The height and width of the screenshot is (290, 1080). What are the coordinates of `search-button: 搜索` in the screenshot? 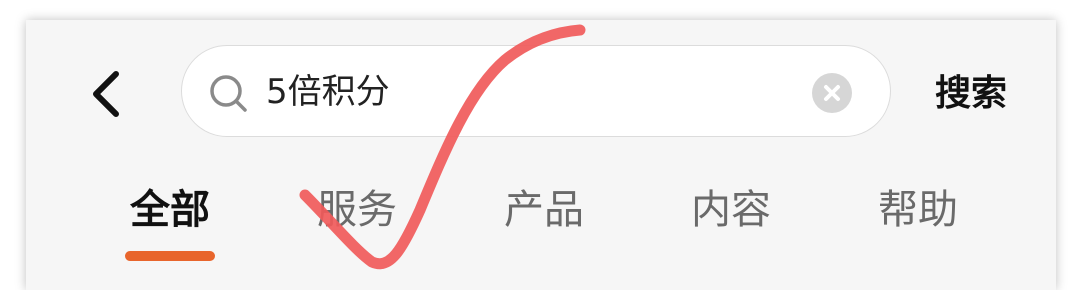 It's located at (971, 94).